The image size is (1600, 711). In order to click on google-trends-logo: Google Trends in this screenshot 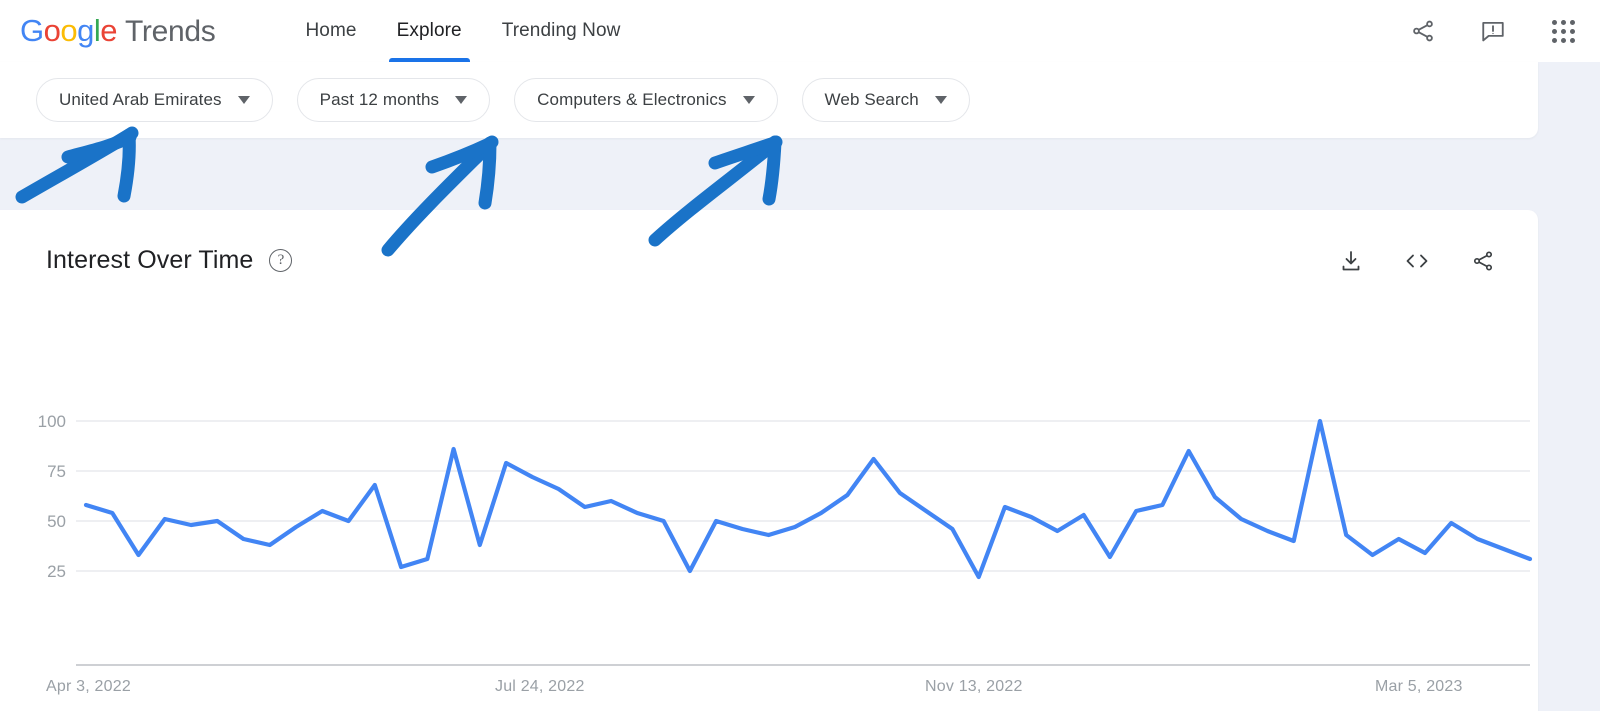, I will do `click(118, 31)`.